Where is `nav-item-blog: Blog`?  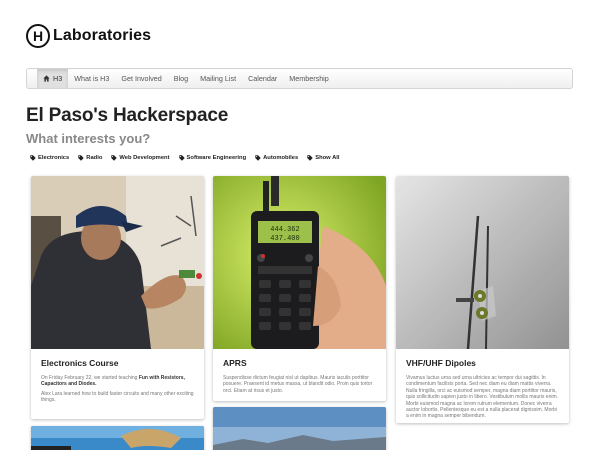
nav-item-blog: Blog is located at coordinates (181, 78).